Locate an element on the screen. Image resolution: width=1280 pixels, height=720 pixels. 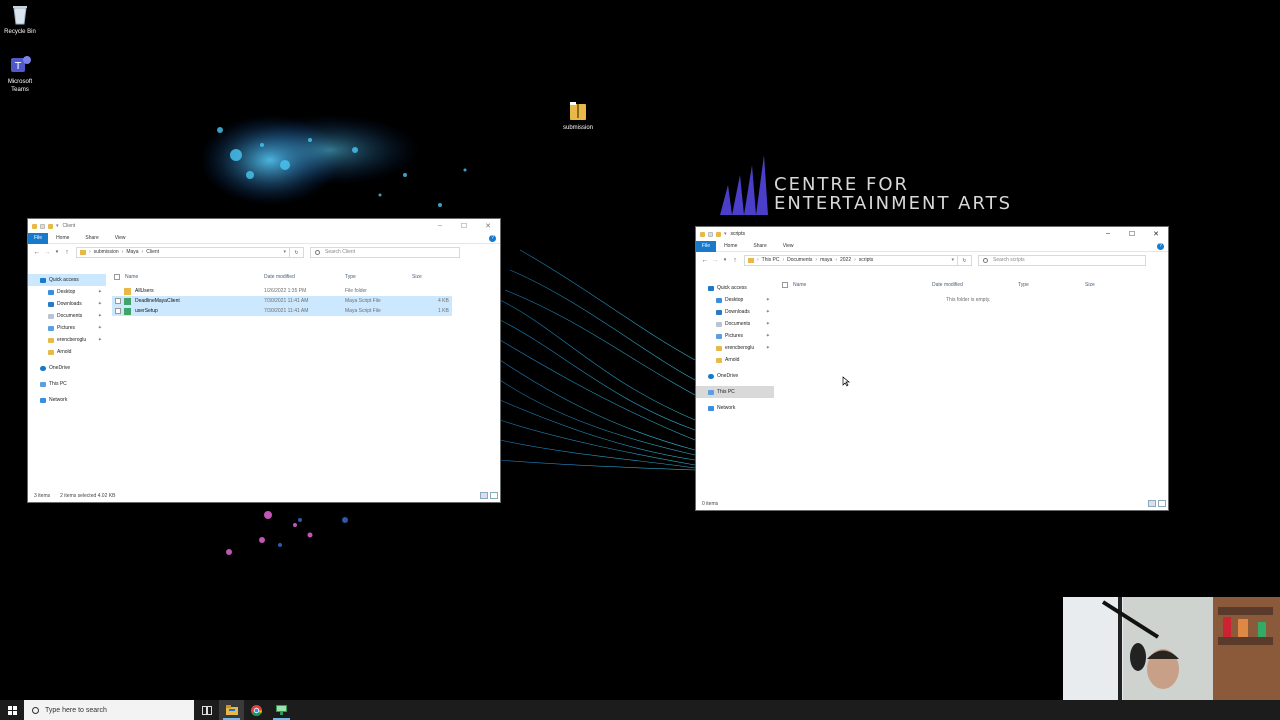
breadcrumb-submission: submission is located at coordinates (106, 252).